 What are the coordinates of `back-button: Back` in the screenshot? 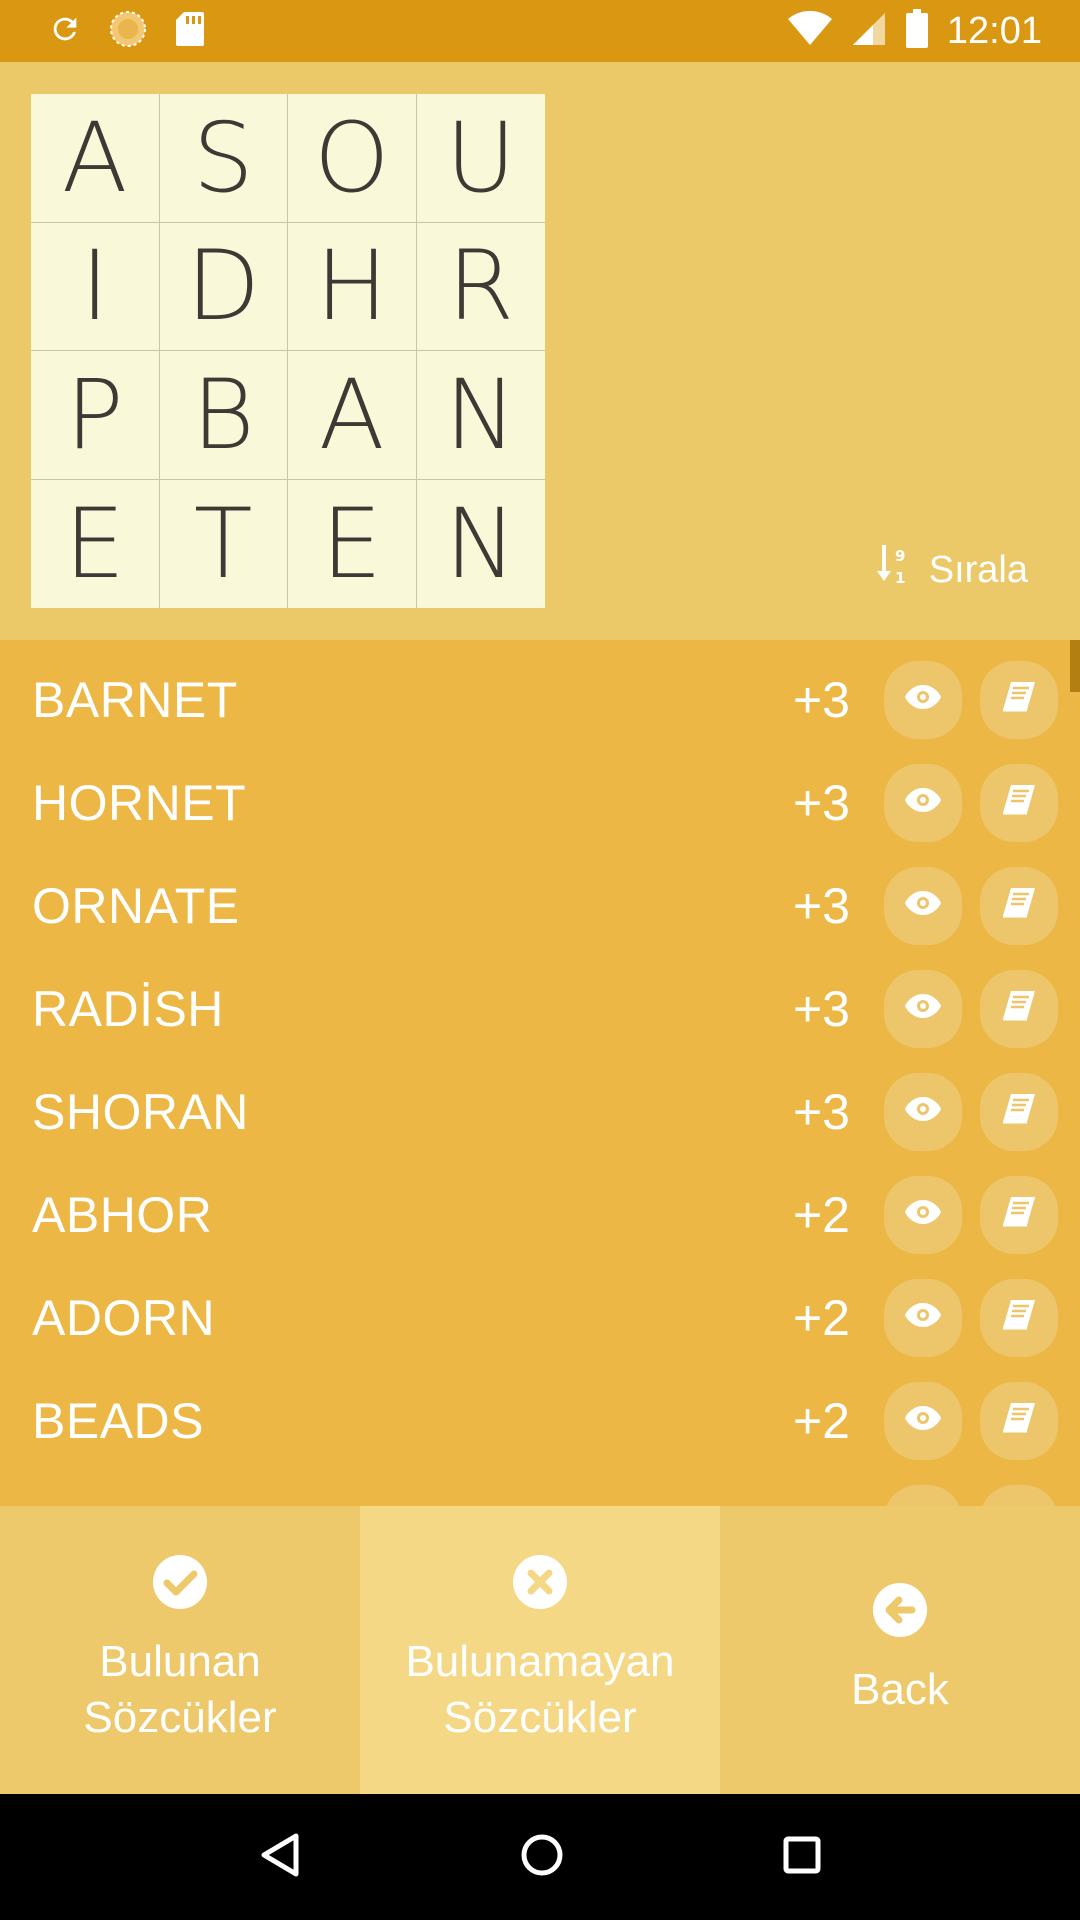 It's located at (900, 1650).